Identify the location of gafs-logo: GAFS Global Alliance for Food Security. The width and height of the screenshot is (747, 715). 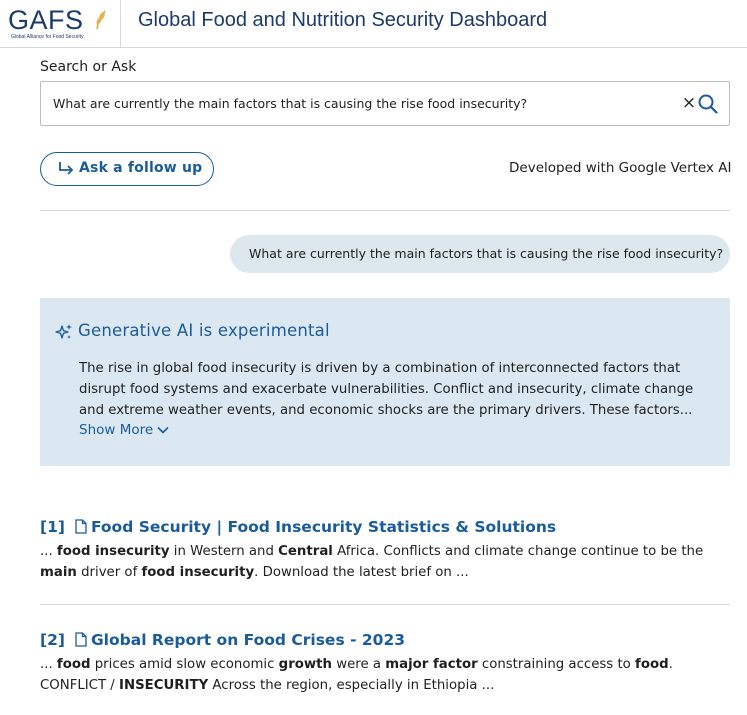
(58, 24).